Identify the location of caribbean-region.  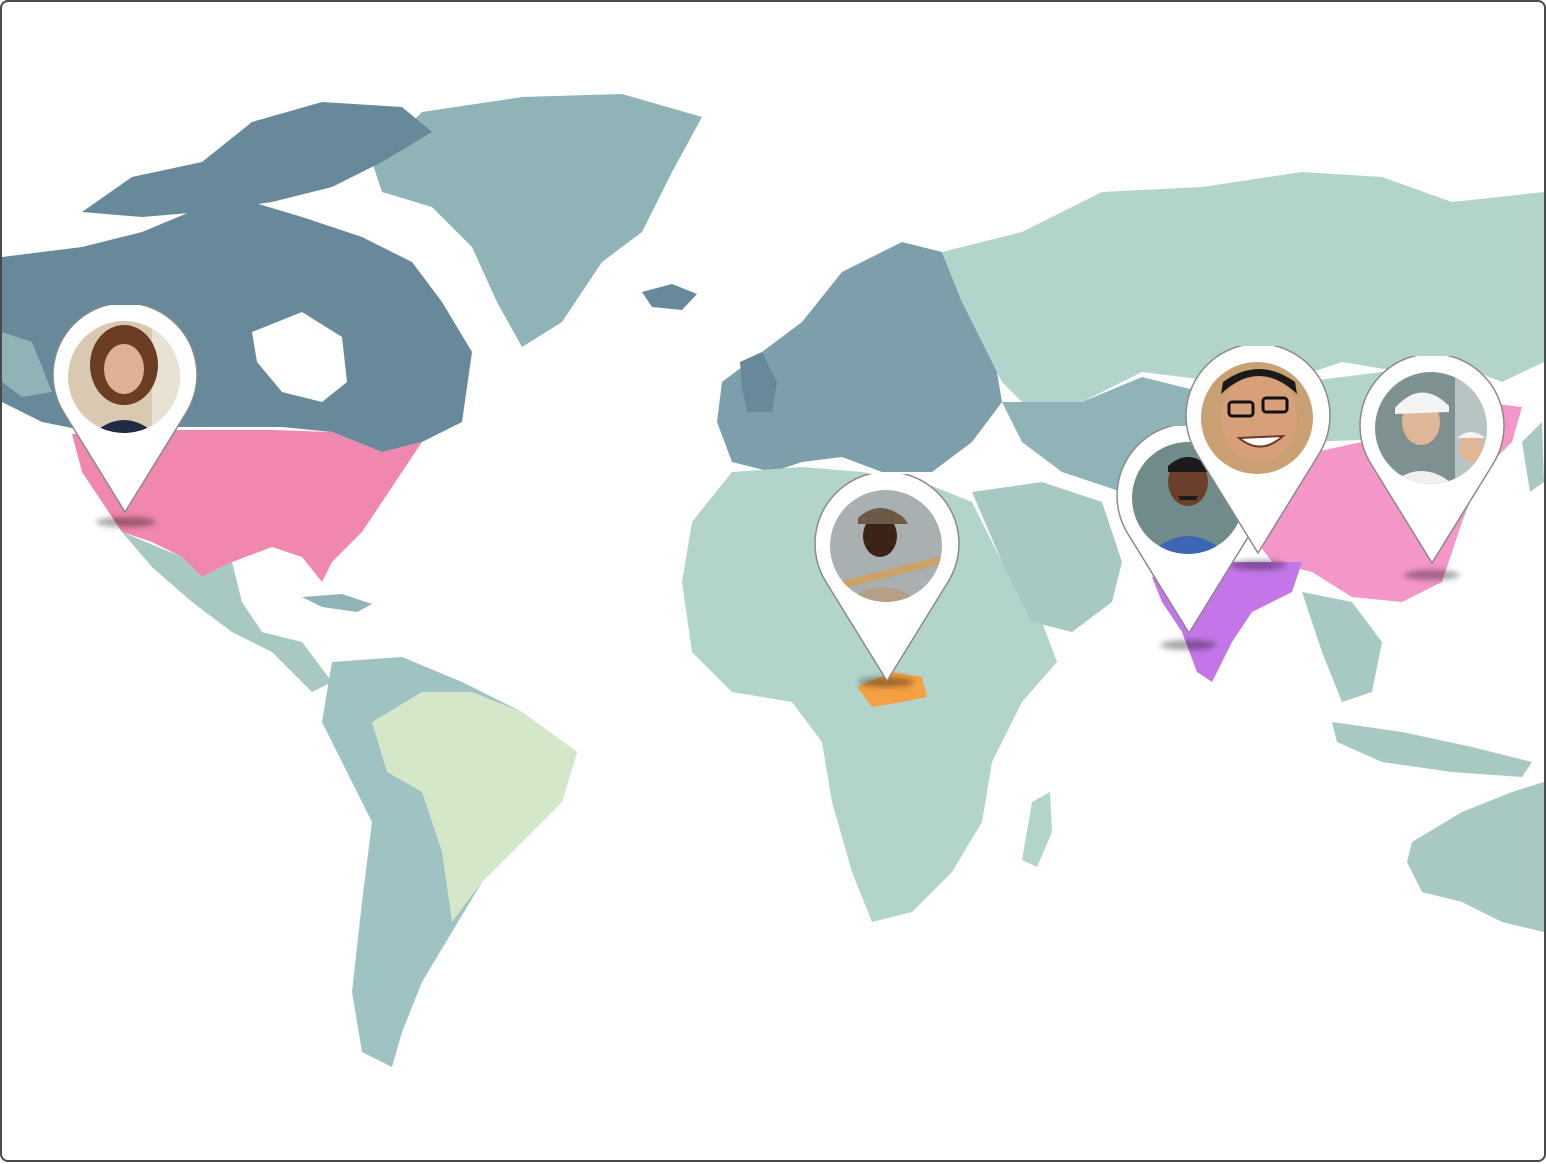
(337, 603).